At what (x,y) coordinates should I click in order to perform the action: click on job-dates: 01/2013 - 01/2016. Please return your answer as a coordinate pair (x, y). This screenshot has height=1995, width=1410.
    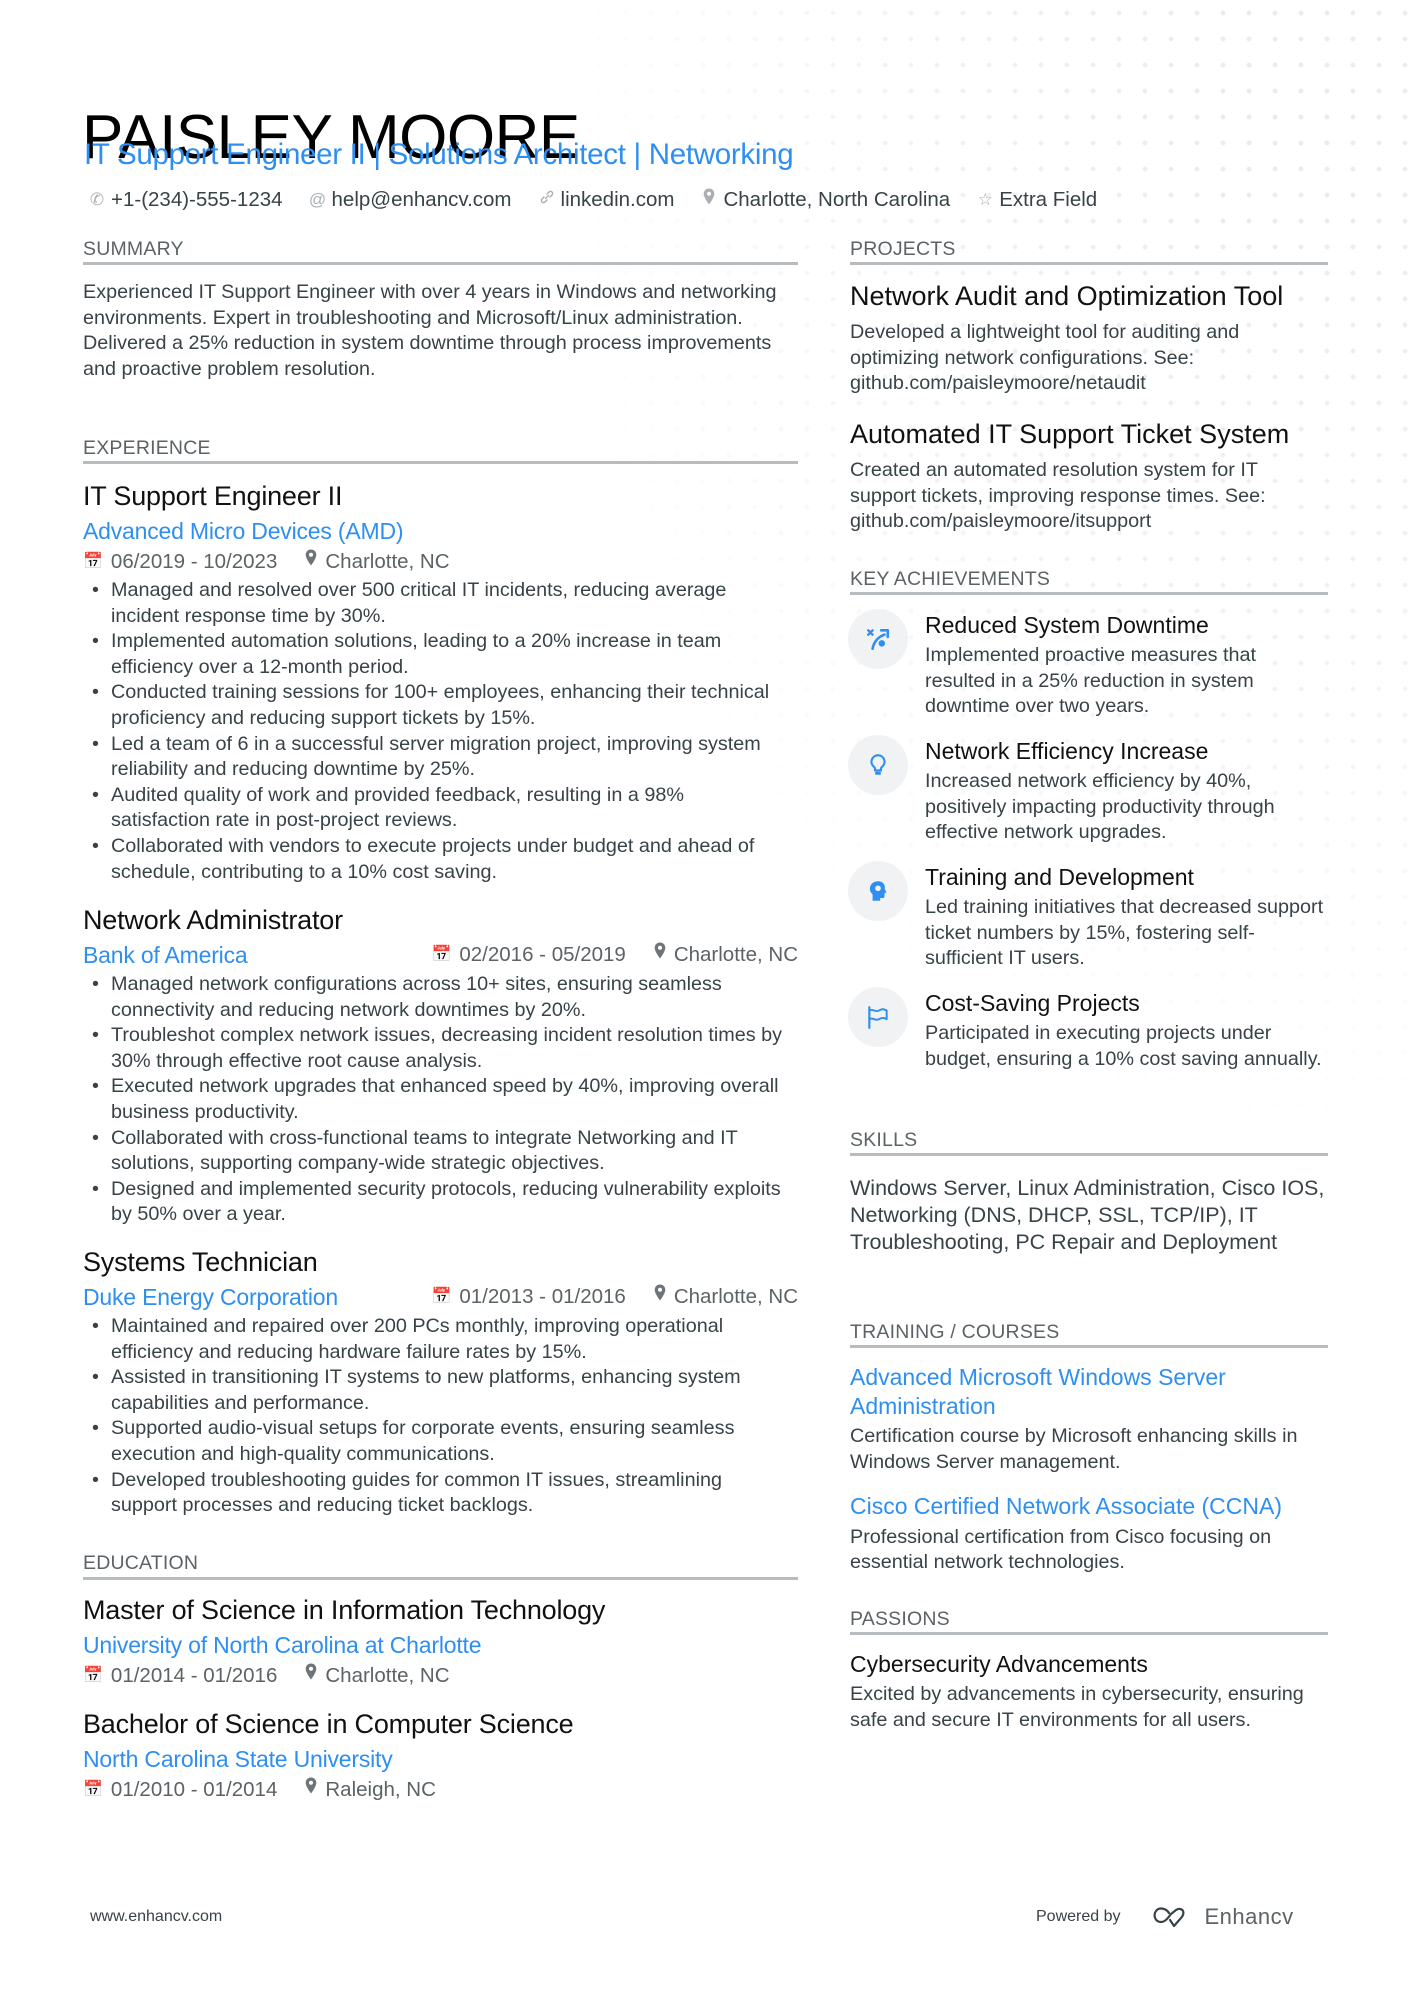
    Looking at the image, I should click on (542, 1296).